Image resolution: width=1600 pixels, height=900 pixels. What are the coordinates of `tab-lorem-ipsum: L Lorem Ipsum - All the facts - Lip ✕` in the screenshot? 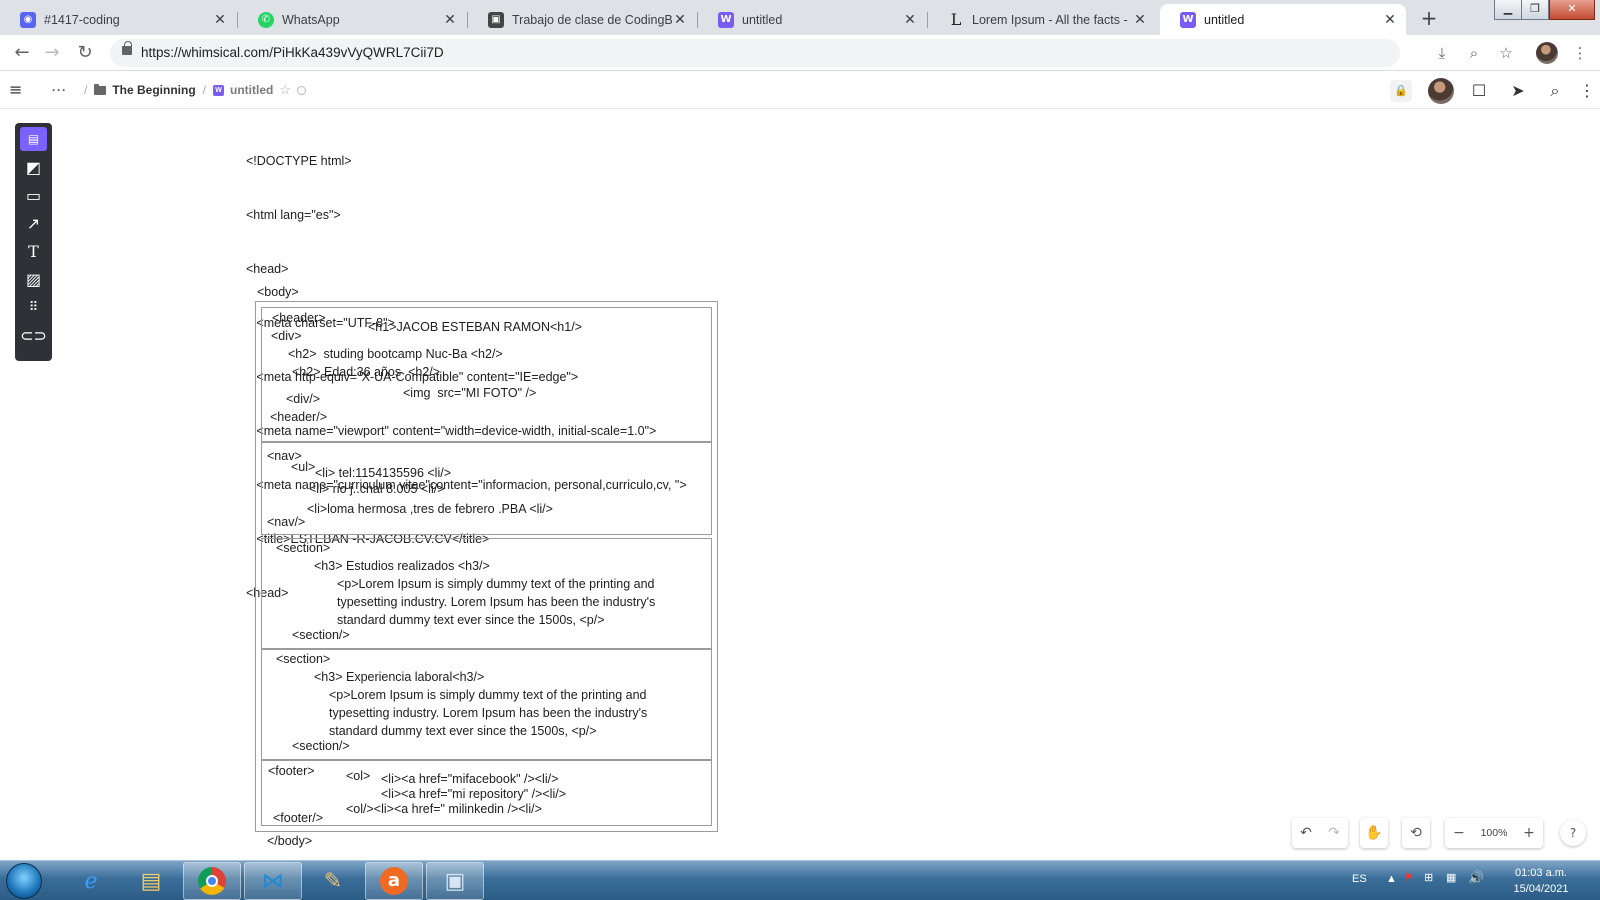 It's located at (1042, 19).